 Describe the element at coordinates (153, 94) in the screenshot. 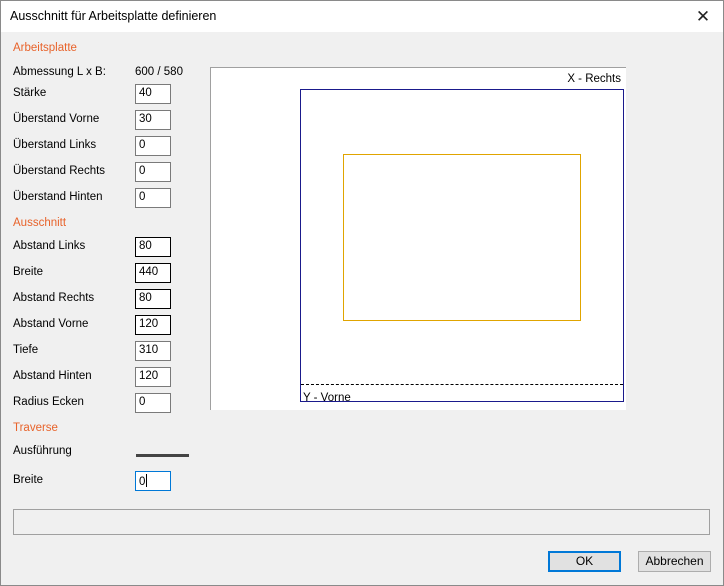

I see `staerke-input: 40` at that location.